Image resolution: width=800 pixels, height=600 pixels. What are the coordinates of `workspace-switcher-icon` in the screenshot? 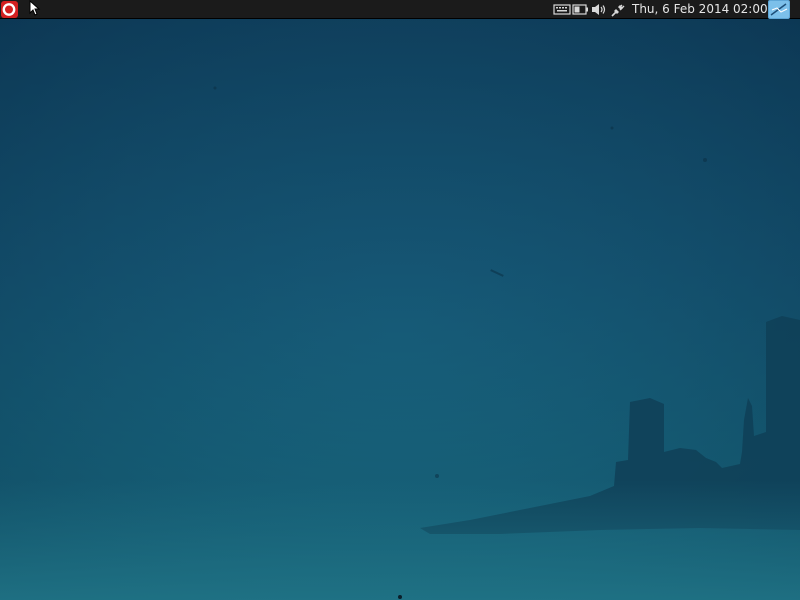 It's located at (779, 9).